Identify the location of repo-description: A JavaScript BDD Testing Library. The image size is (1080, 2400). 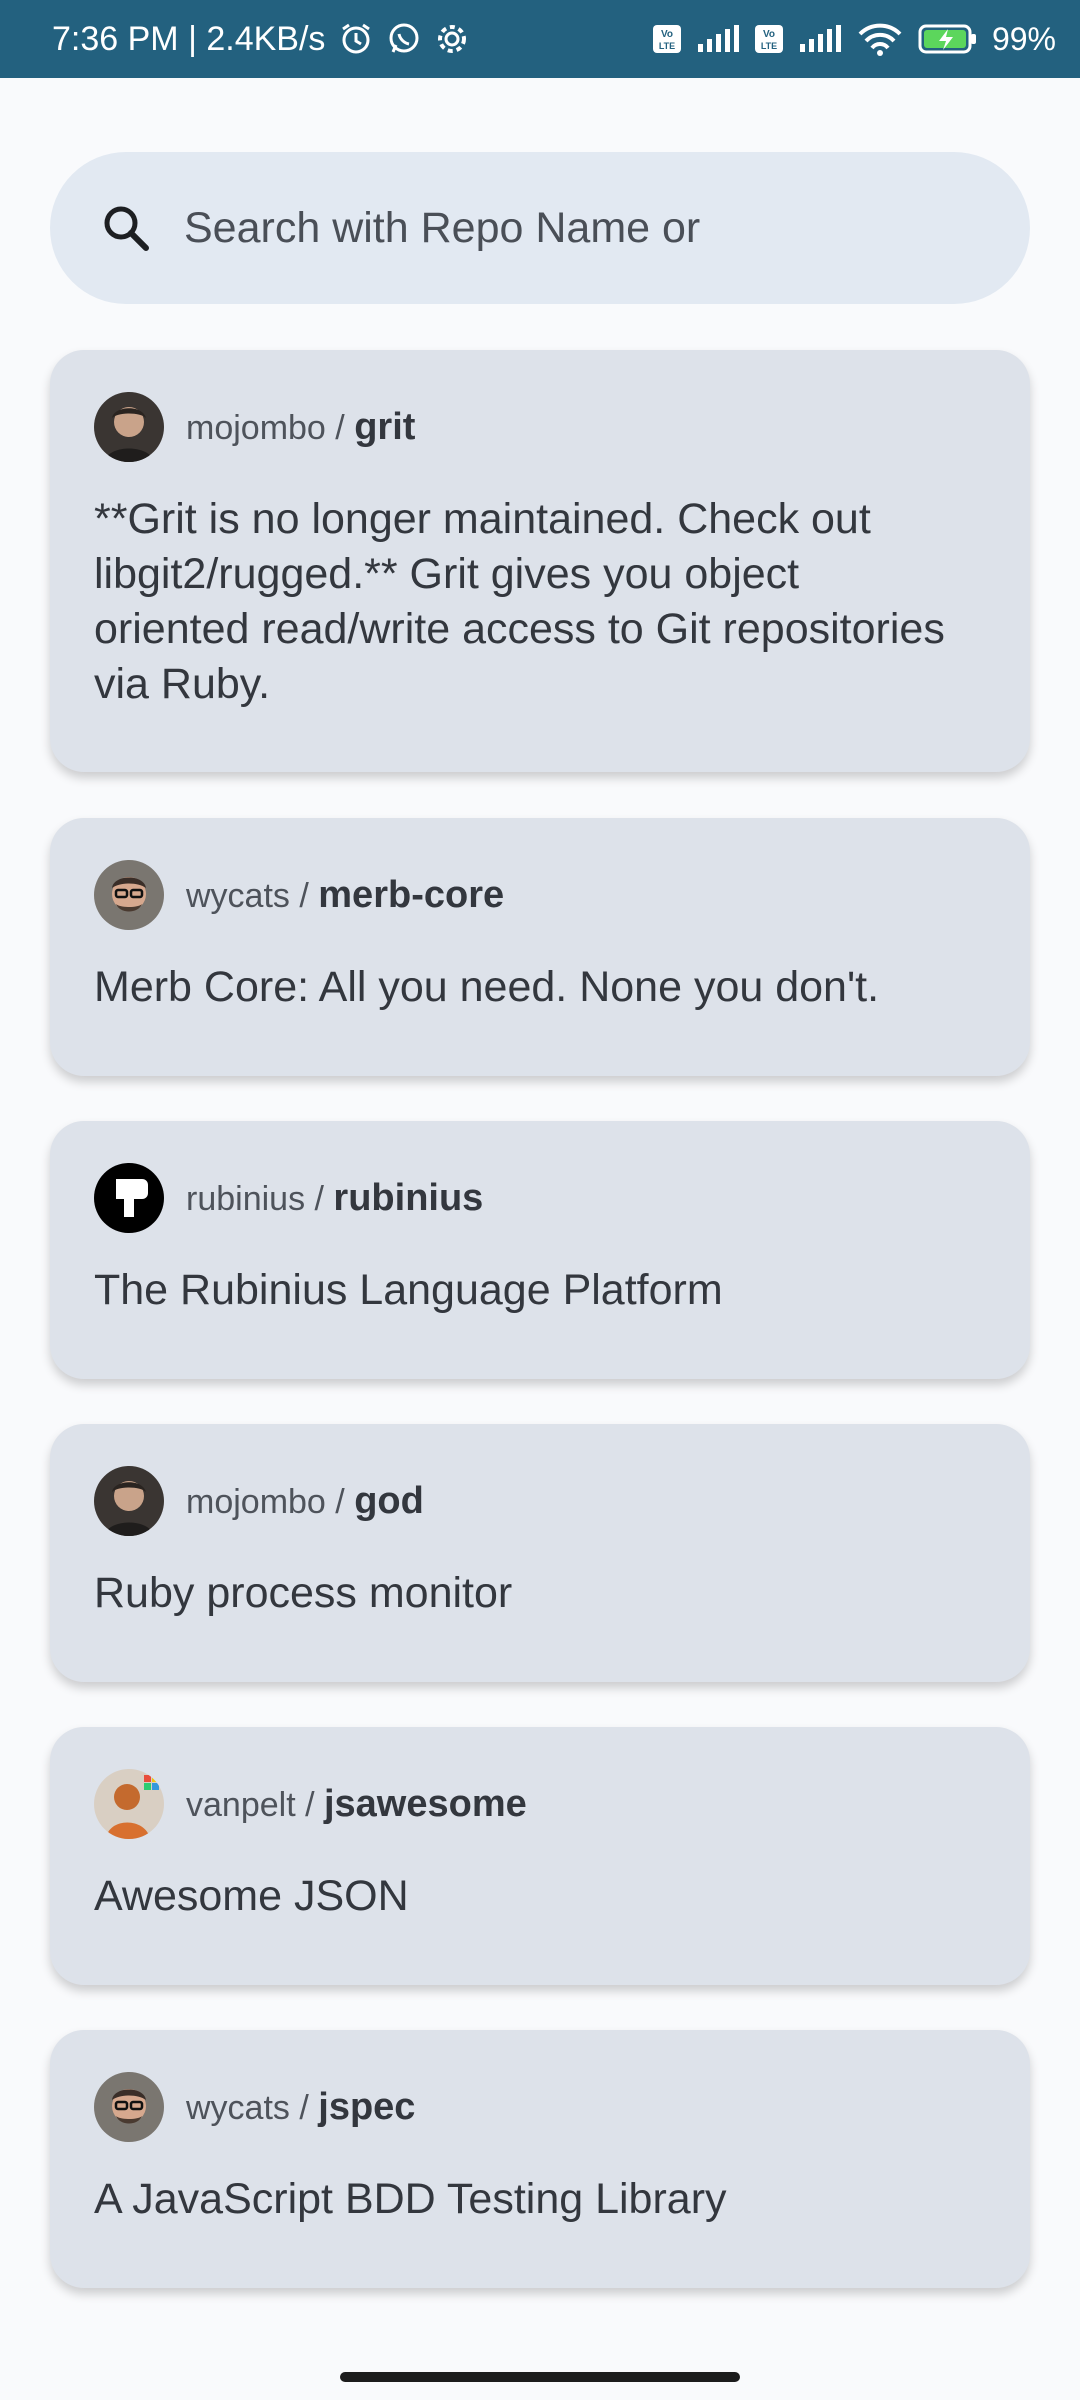
(410, 2199).